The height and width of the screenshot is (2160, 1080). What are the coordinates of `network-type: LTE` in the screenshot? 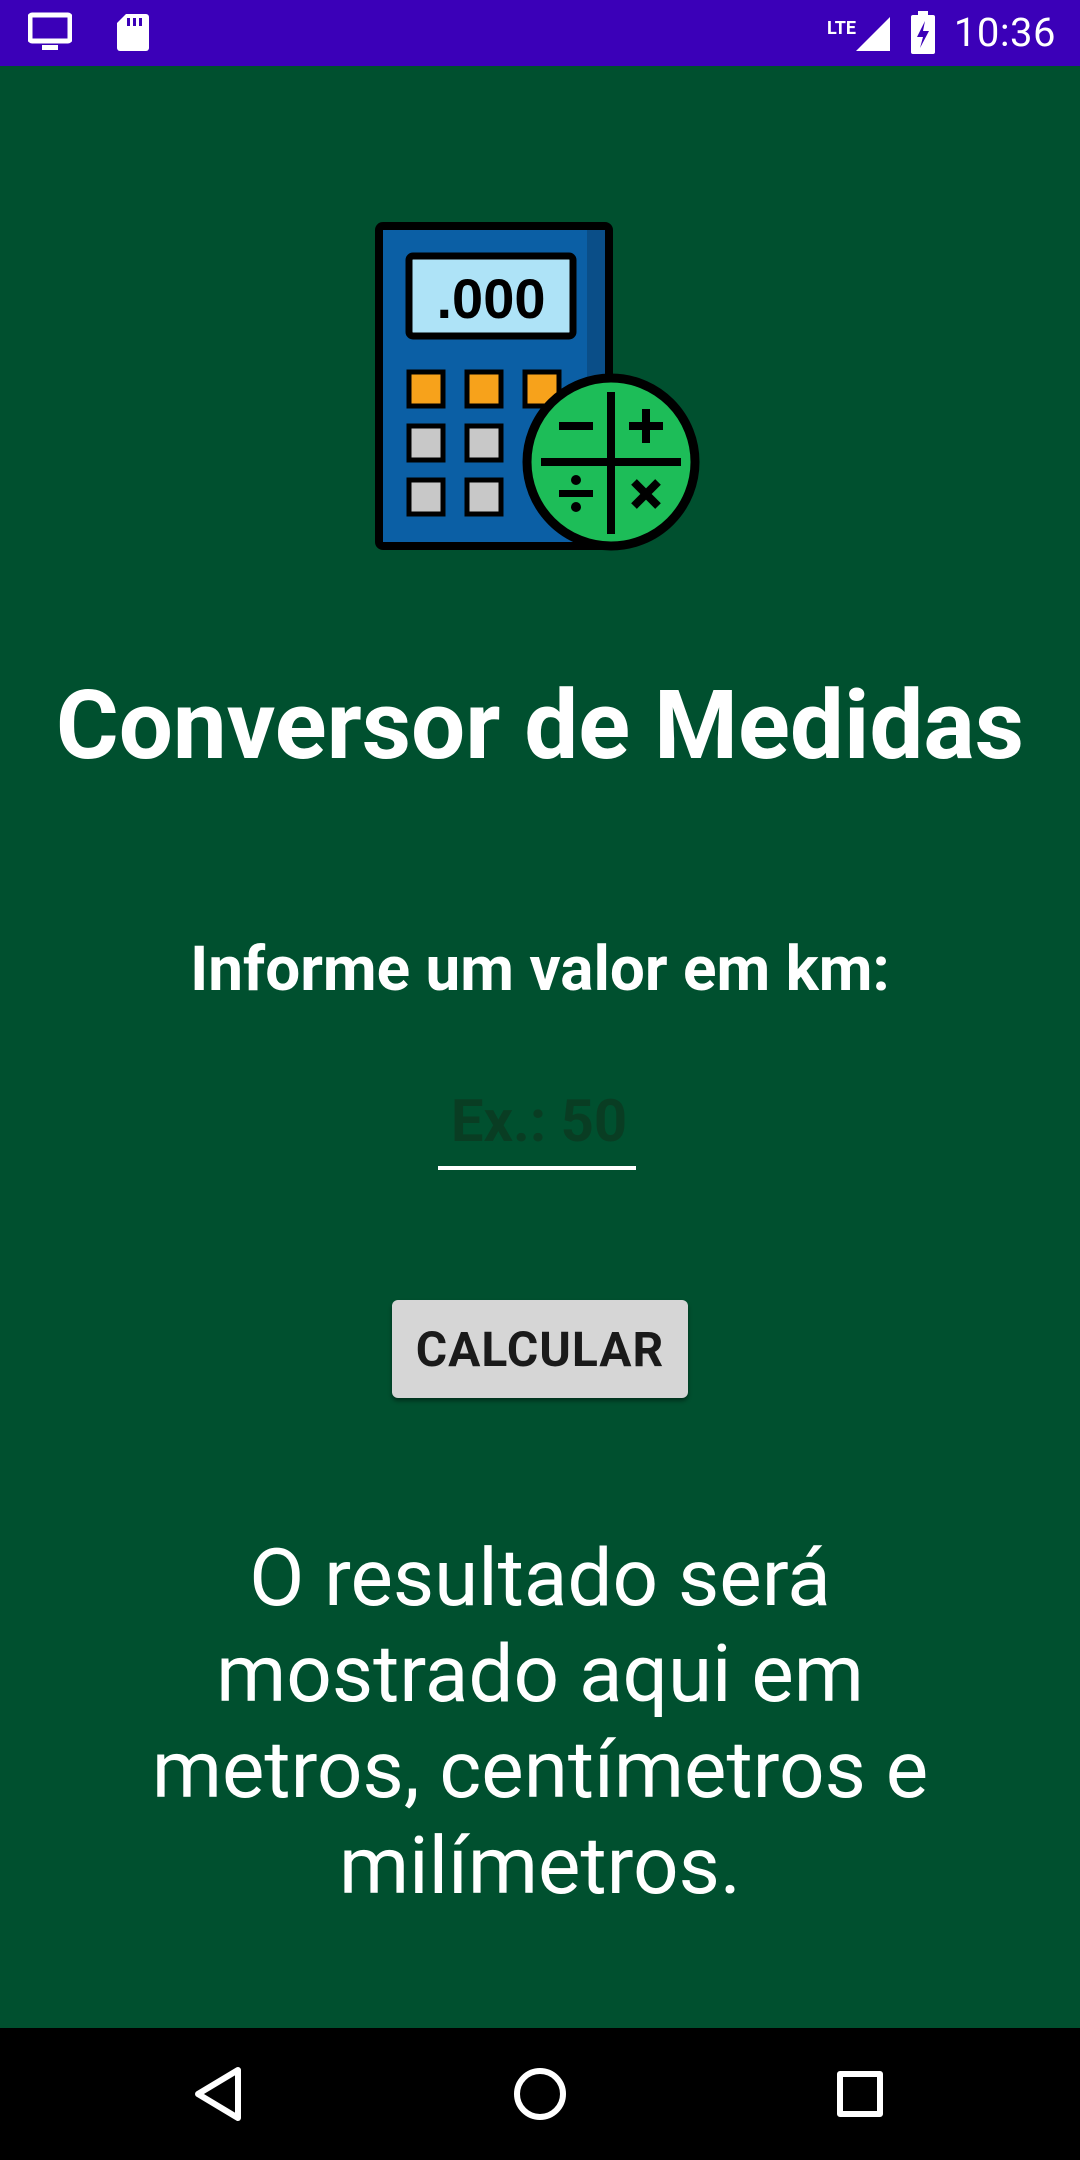 It's located at (841, 28).